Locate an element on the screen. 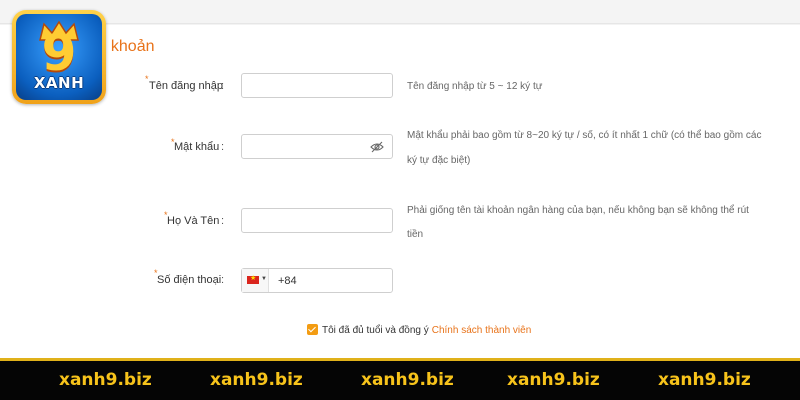 This screenshot has height=400, width=800. member-policy-link: Chính sách thành viên is located at coordinates (482, 330).